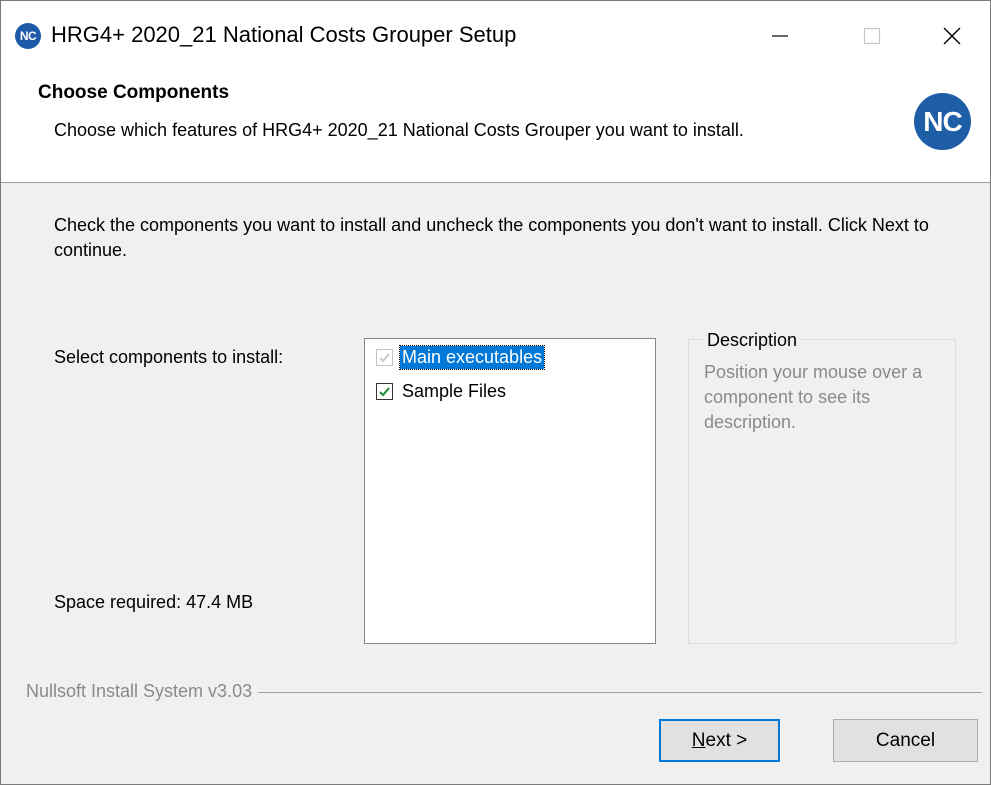 The image size is (991, 785). Describe the element at coordinates (134, 92) in the screenshot. I see `page-title: Choose Components` at that location.